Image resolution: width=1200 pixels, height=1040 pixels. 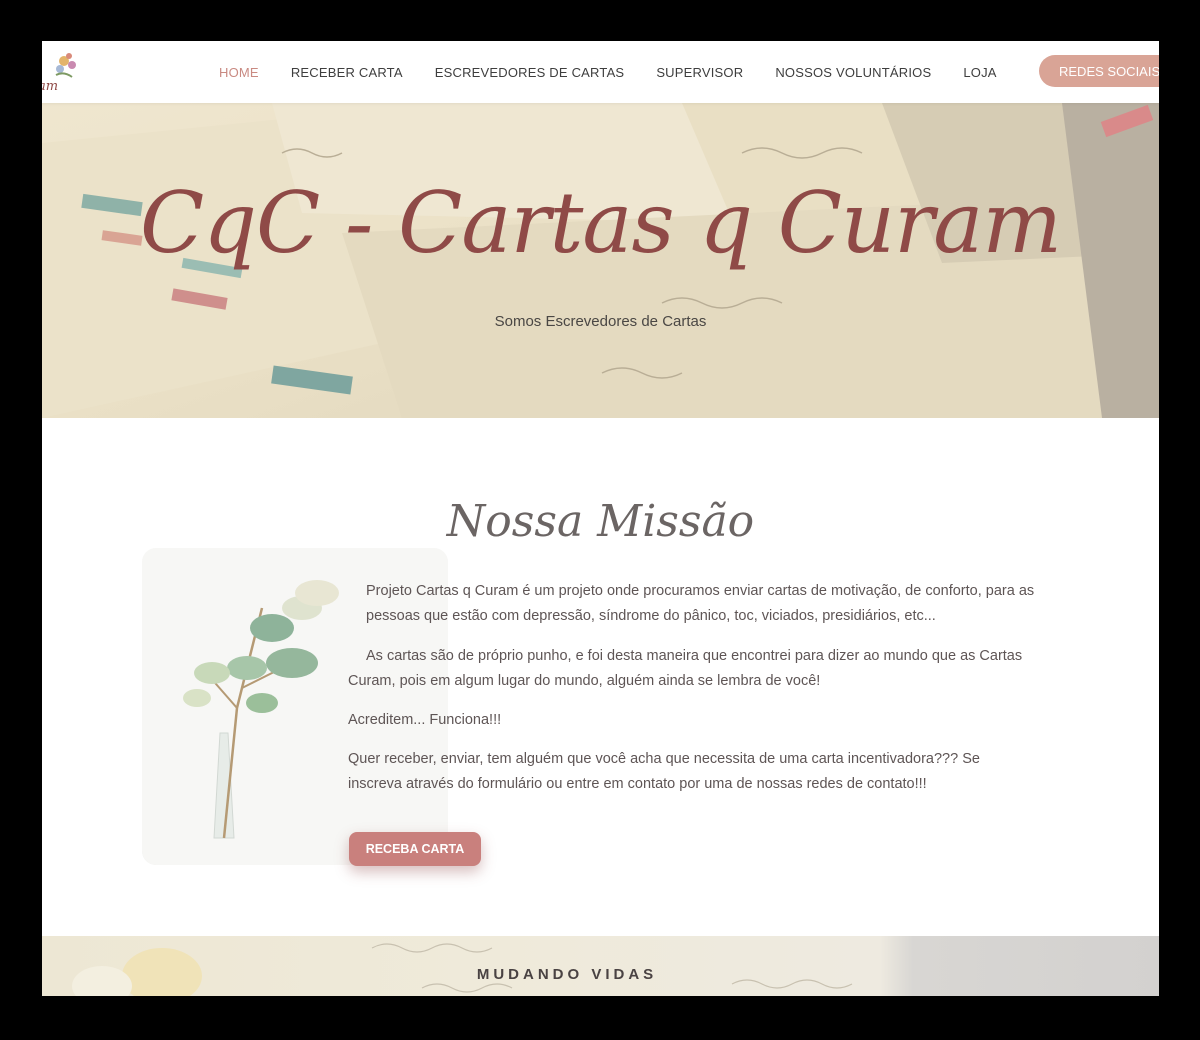 What do you see at coordinates (601, 223) in the screenshot?
I see `hero-title: CqC - Cartas q Curam` at bounding box center [601, 223].